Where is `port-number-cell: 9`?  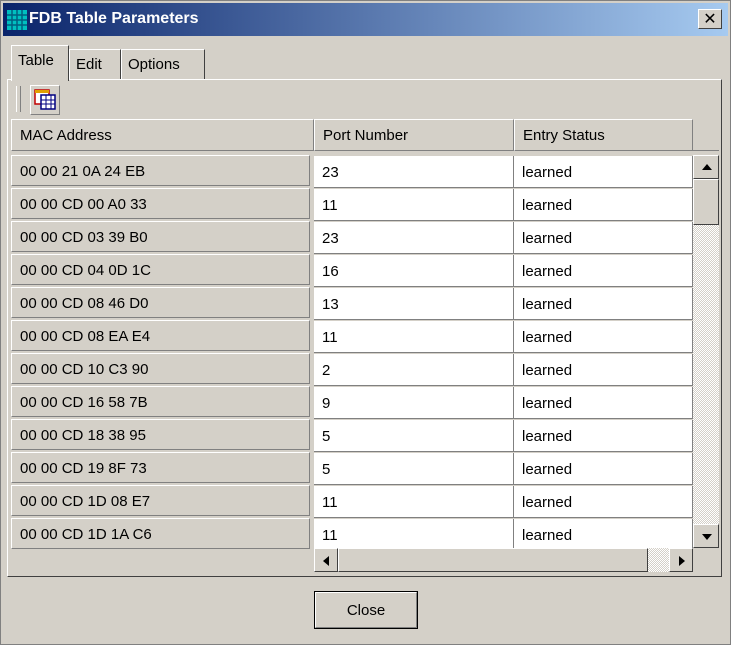
port-number-cell: 9 is located at coordinates (414, 403).